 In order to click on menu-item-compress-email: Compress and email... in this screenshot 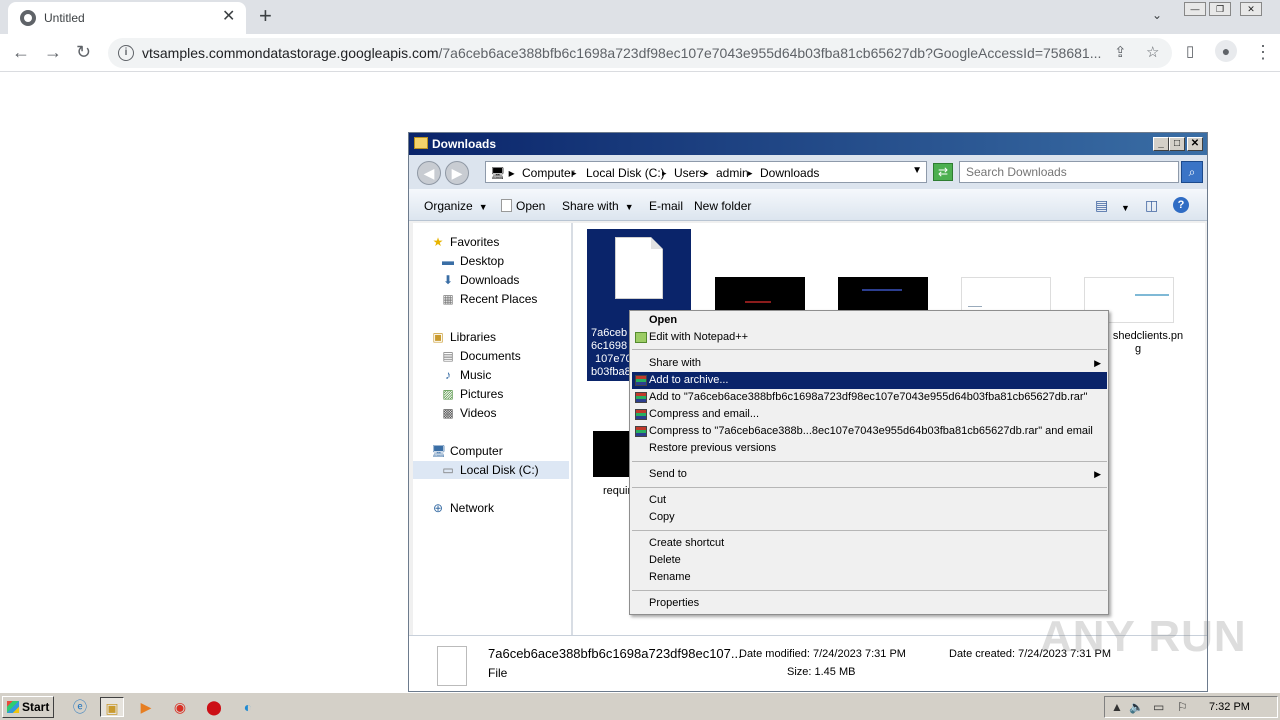, I will do `click(869, 414)`.